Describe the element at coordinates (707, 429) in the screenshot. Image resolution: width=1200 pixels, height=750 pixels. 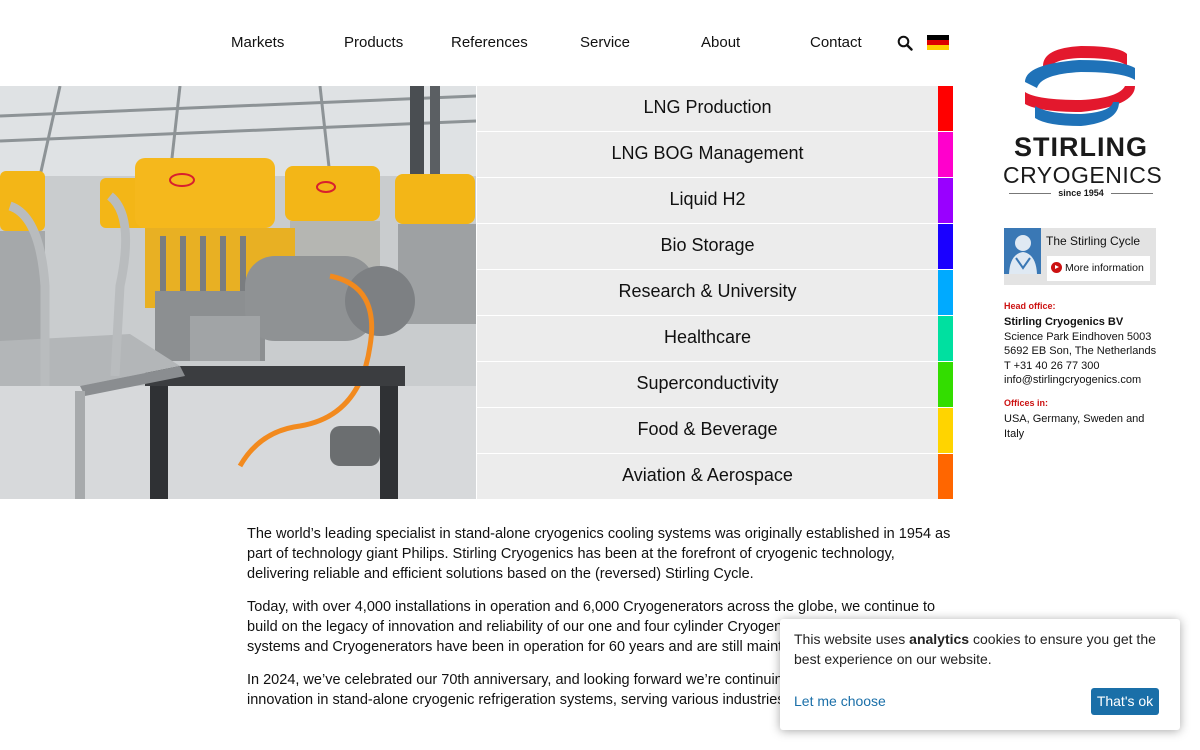
I see `market-label: Food & Beverage` at that location.